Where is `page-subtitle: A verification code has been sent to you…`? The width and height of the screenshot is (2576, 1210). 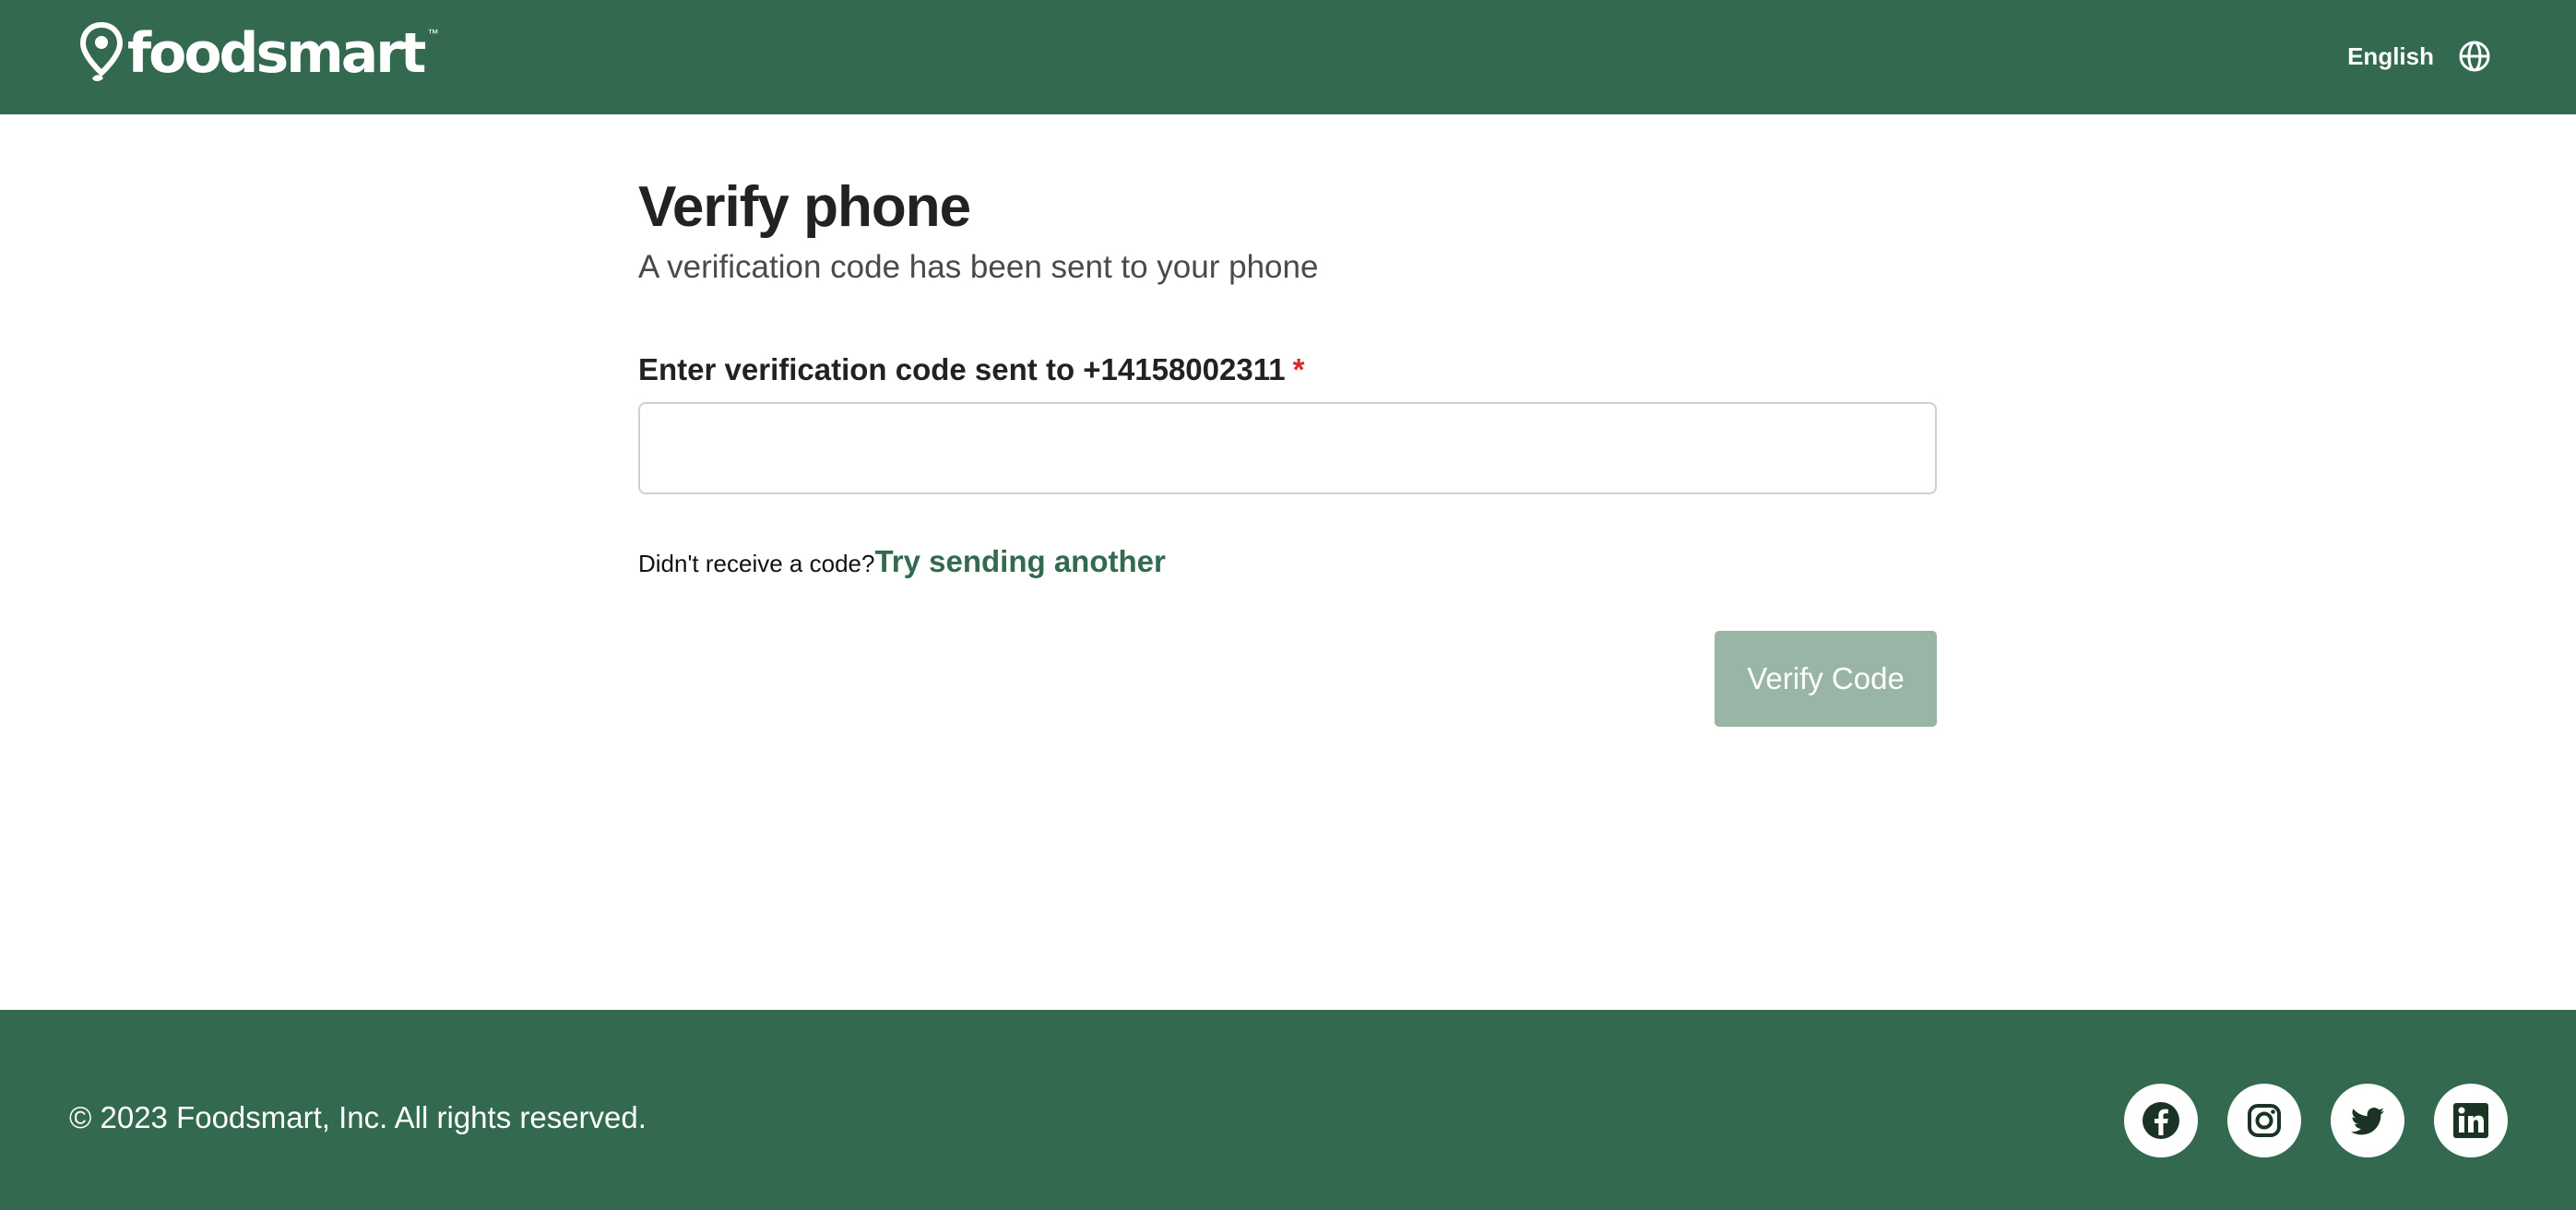 page-subtitle: A verification code has been sent to you… is located at coordinates (979, 267).